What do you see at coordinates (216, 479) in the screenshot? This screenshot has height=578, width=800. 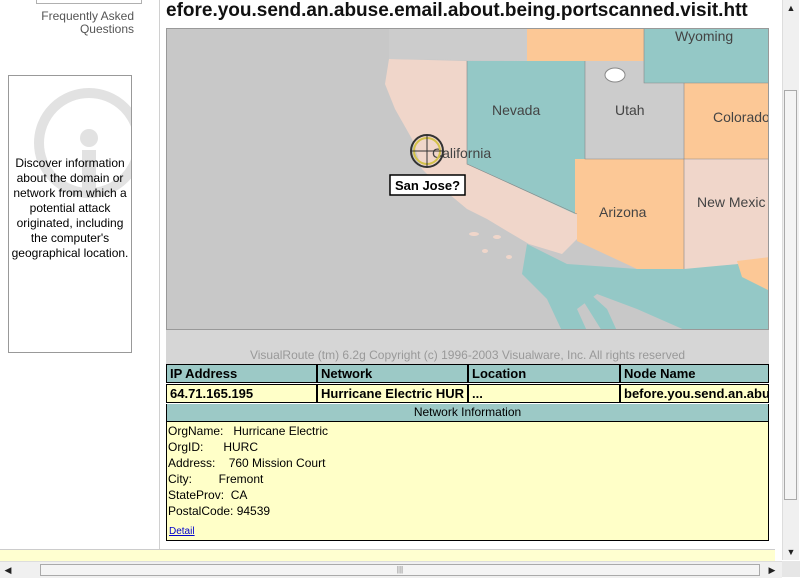 I see `net-city: City: Fremont` at bounding box center [216, 479].